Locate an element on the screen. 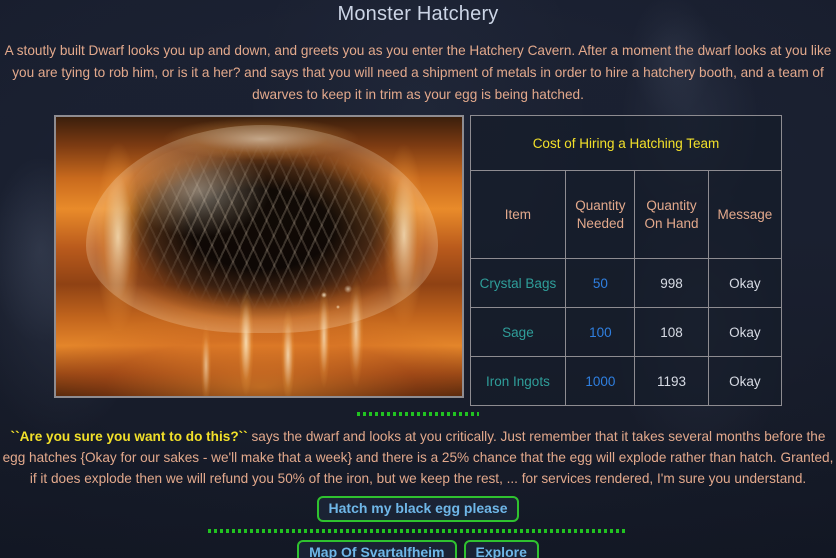 This screenshot has height=558, width=836. column-header-needed-line1: Quantity is located at coordinates (600, 205).